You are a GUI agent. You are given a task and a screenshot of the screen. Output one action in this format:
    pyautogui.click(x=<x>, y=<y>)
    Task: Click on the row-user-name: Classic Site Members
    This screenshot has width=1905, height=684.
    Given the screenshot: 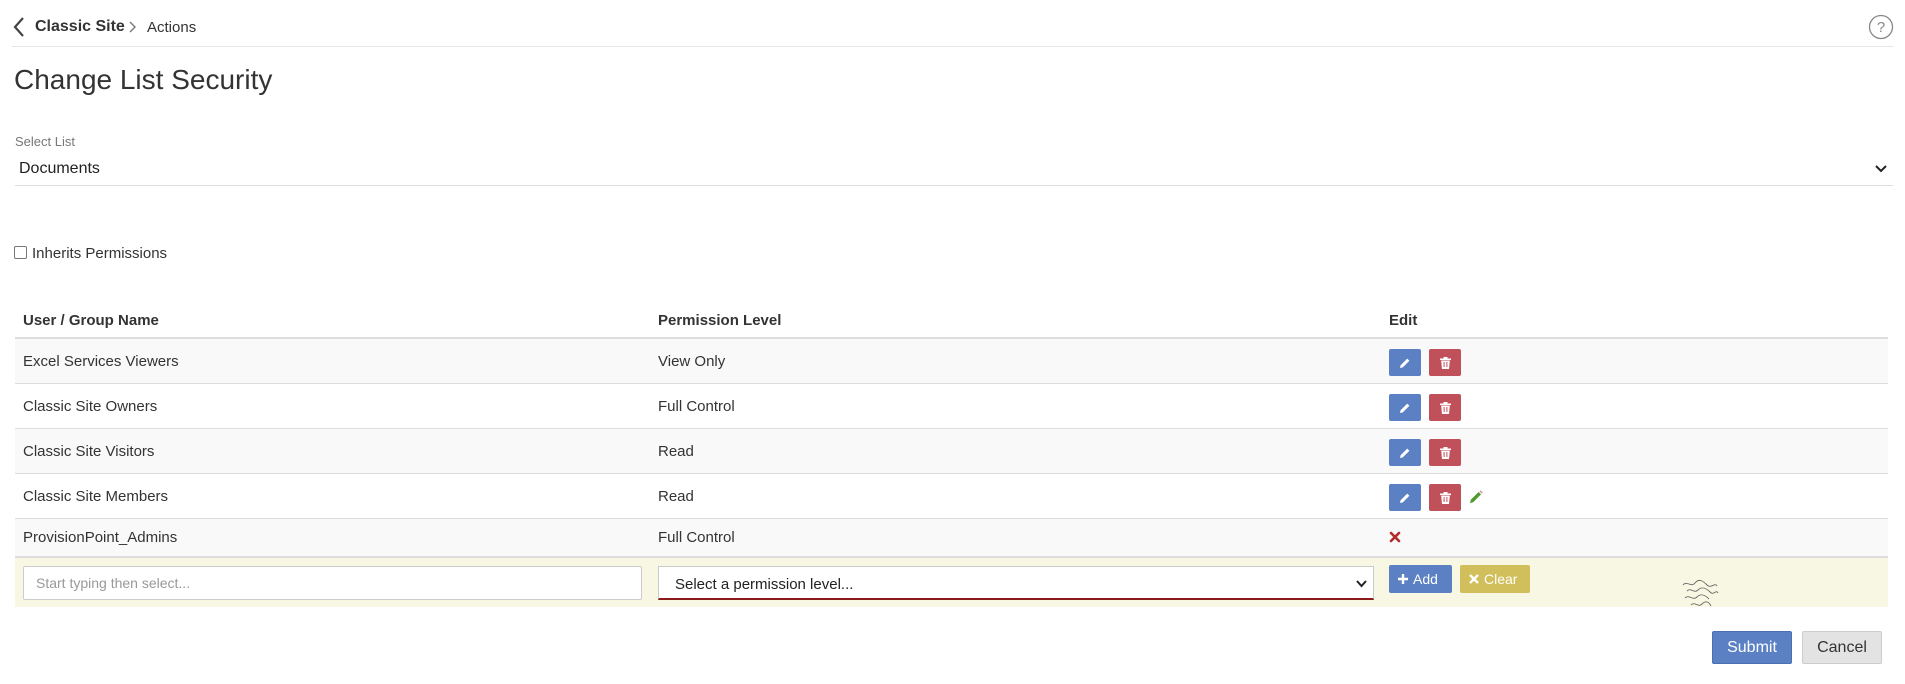 What is the action you would take?
    pyautogui.click(x=96, y=496)
    